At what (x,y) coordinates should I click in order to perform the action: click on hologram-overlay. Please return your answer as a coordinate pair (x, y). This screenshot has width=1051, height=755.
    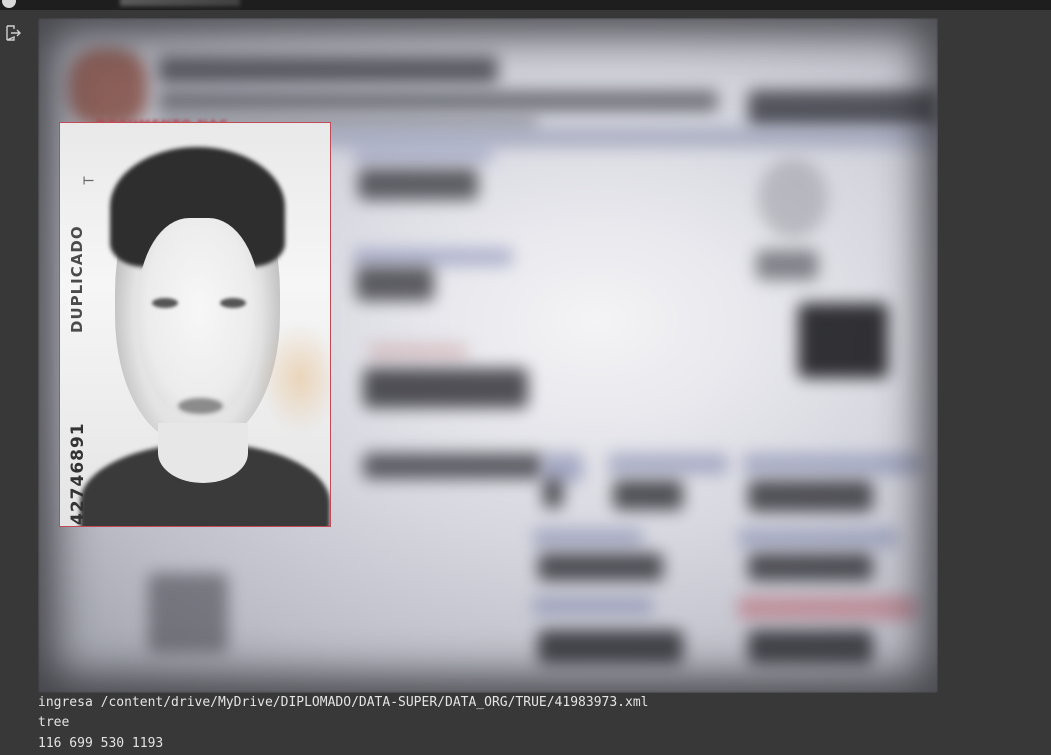
    Looking at the image, I should click on (295, 378).